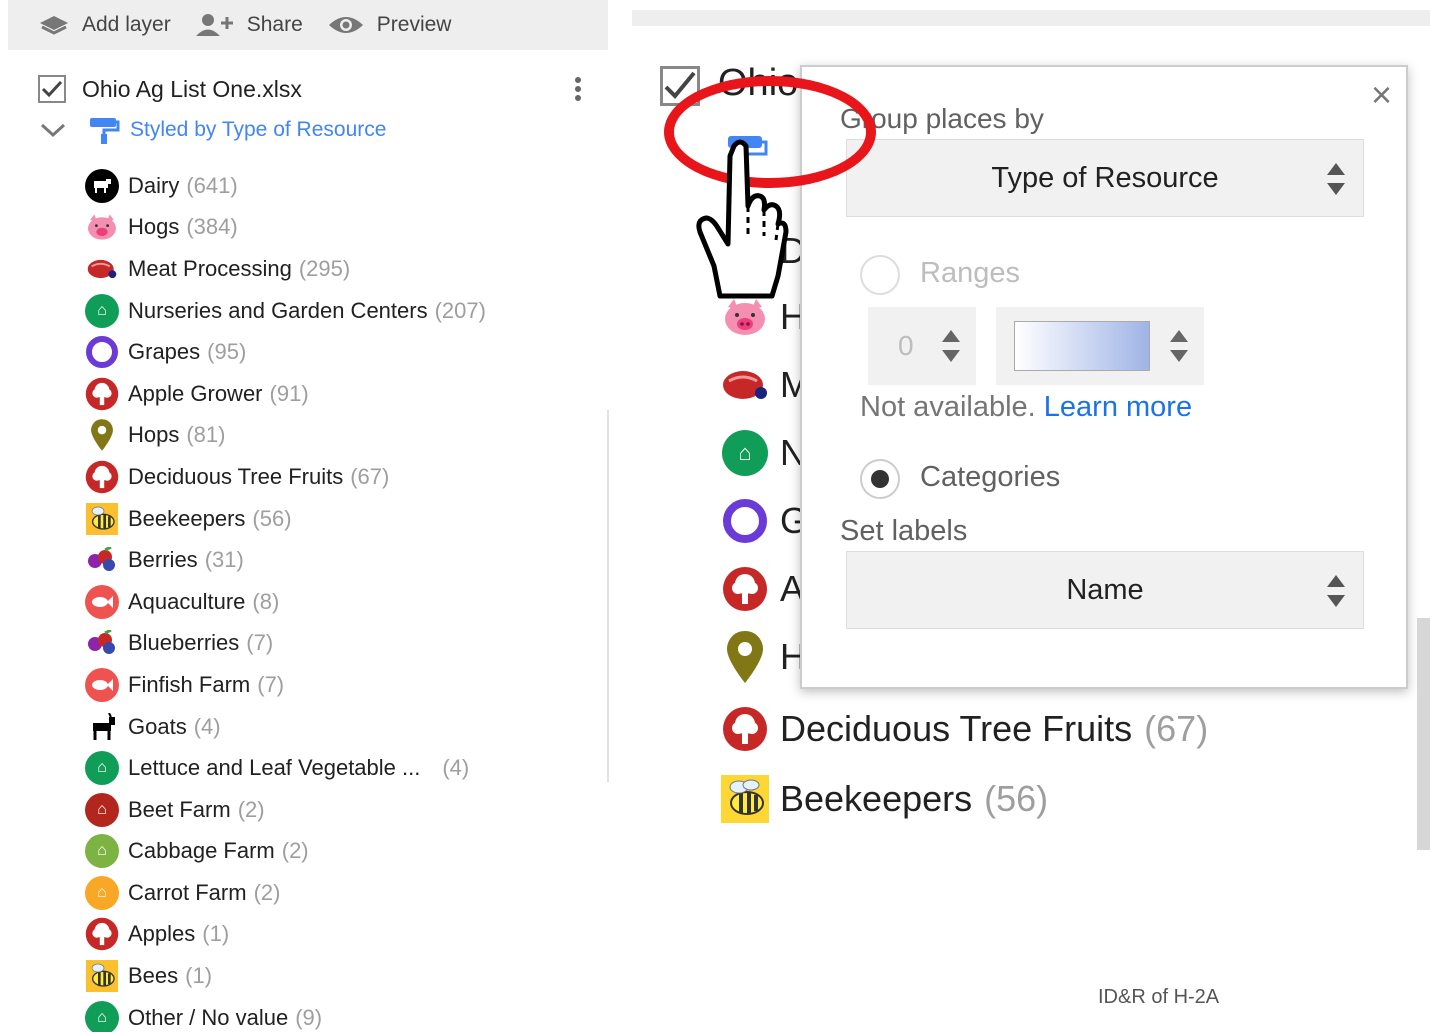  Describe the element at coordinates (208, 1017) in the screenshot. I see `category-name: Other / No value` at that location.